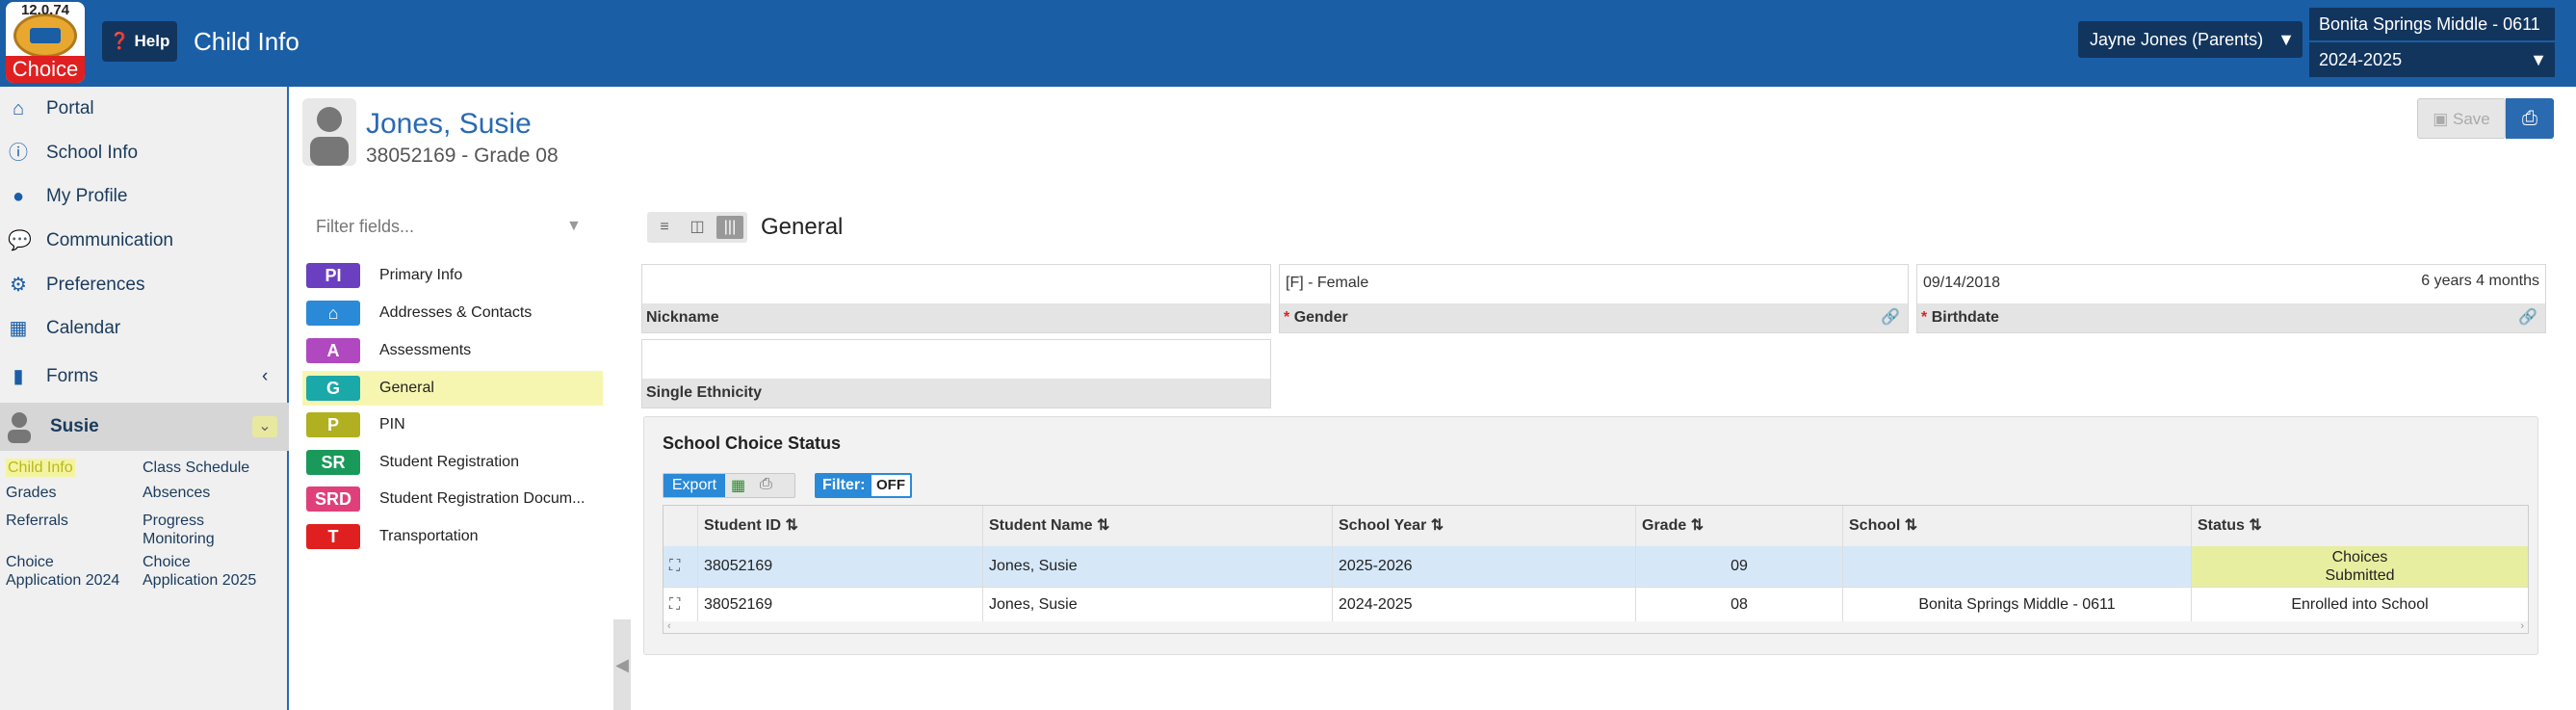  Describe the element at coordinates (37, 521) in the screenshot. I see `sublink-referrals: Referrals` at that location.